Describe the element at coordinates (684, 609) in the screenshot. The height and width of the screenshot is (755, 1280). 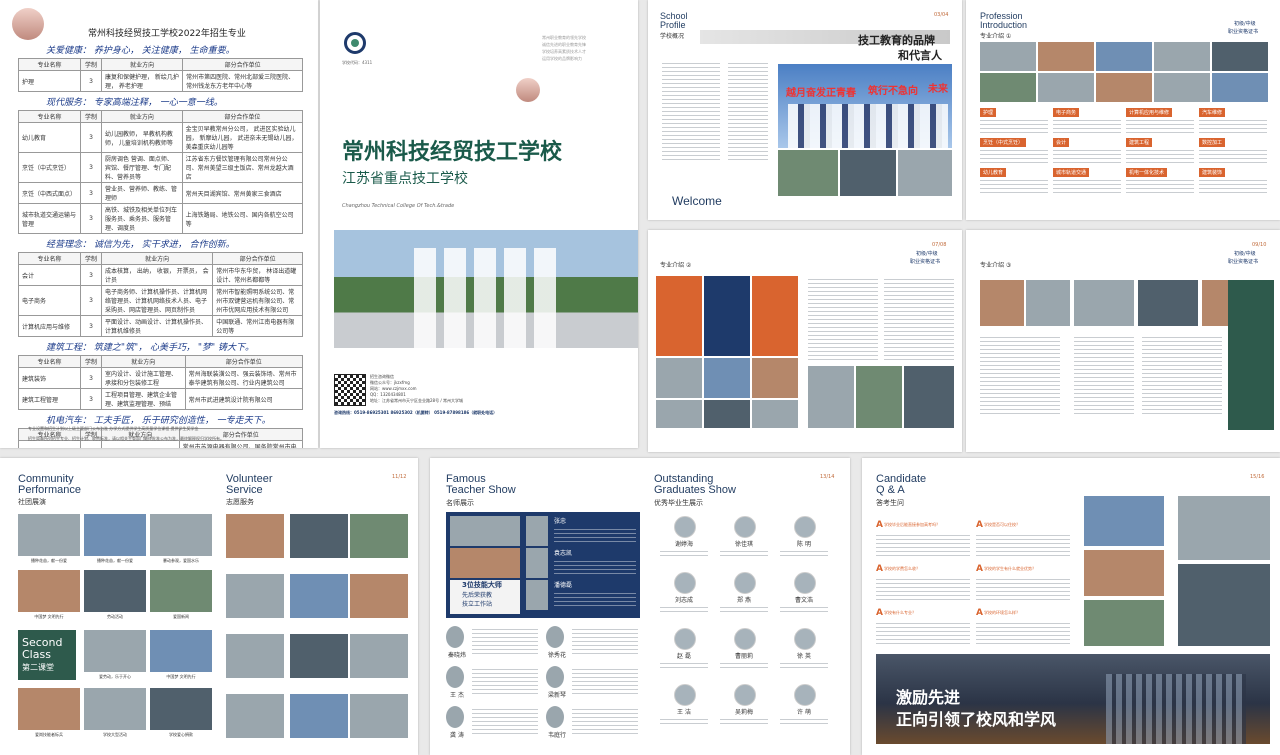
I see `graduate-bio` at that location.